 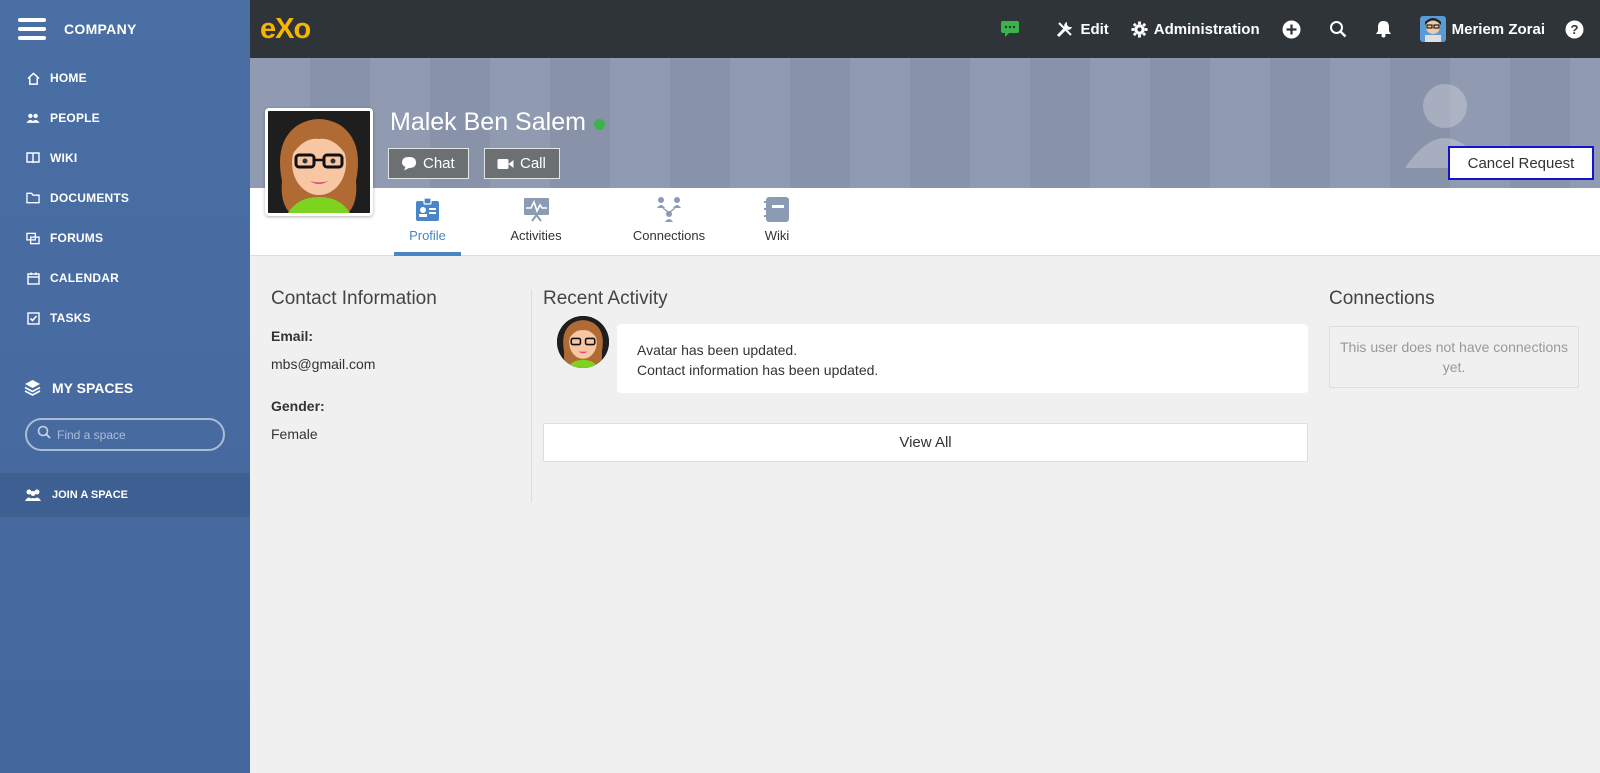 I want to click on tab-profile: Profile, so click(x=427, y=225).